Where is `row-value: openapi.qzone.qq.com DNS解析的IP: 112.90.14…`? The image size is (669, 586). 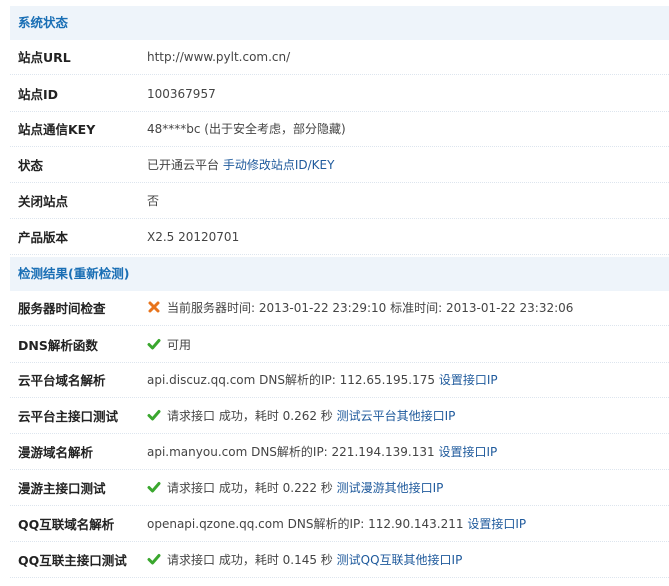 row-value: openapi.qzone.qq.com DNS解析的IP: 112.90.14… is located at coordinates (336, 524).